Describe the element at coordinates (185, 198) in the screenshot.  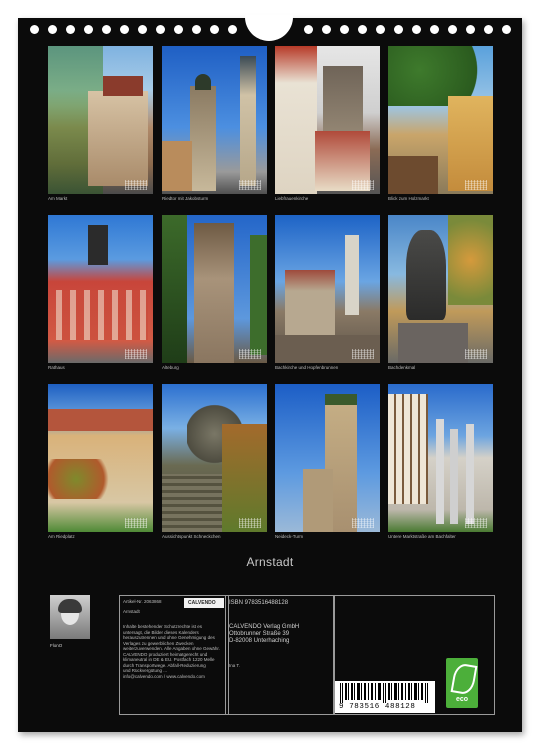
I see `photo-caption: Riedtor mit Jakobsturm` at that location.